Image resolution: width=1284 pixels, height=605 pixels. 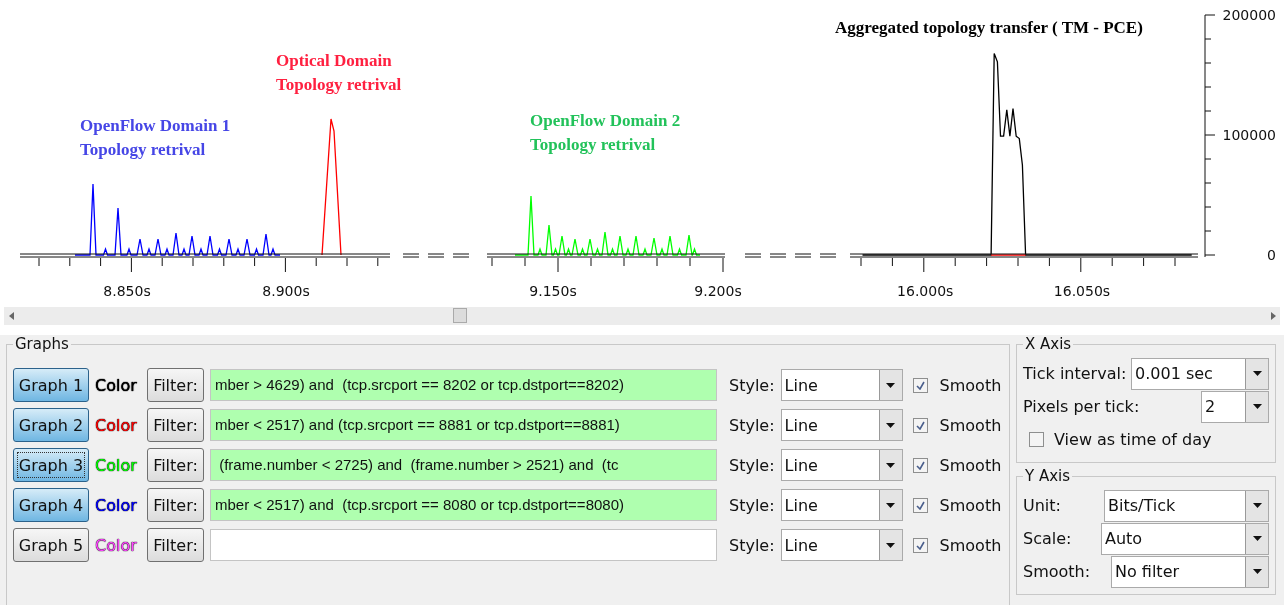 What do you see at coordinates (51, 545) in the screenshot?
I see `graph-toggle-button: Graph 5` at bounding box center [51, 545].